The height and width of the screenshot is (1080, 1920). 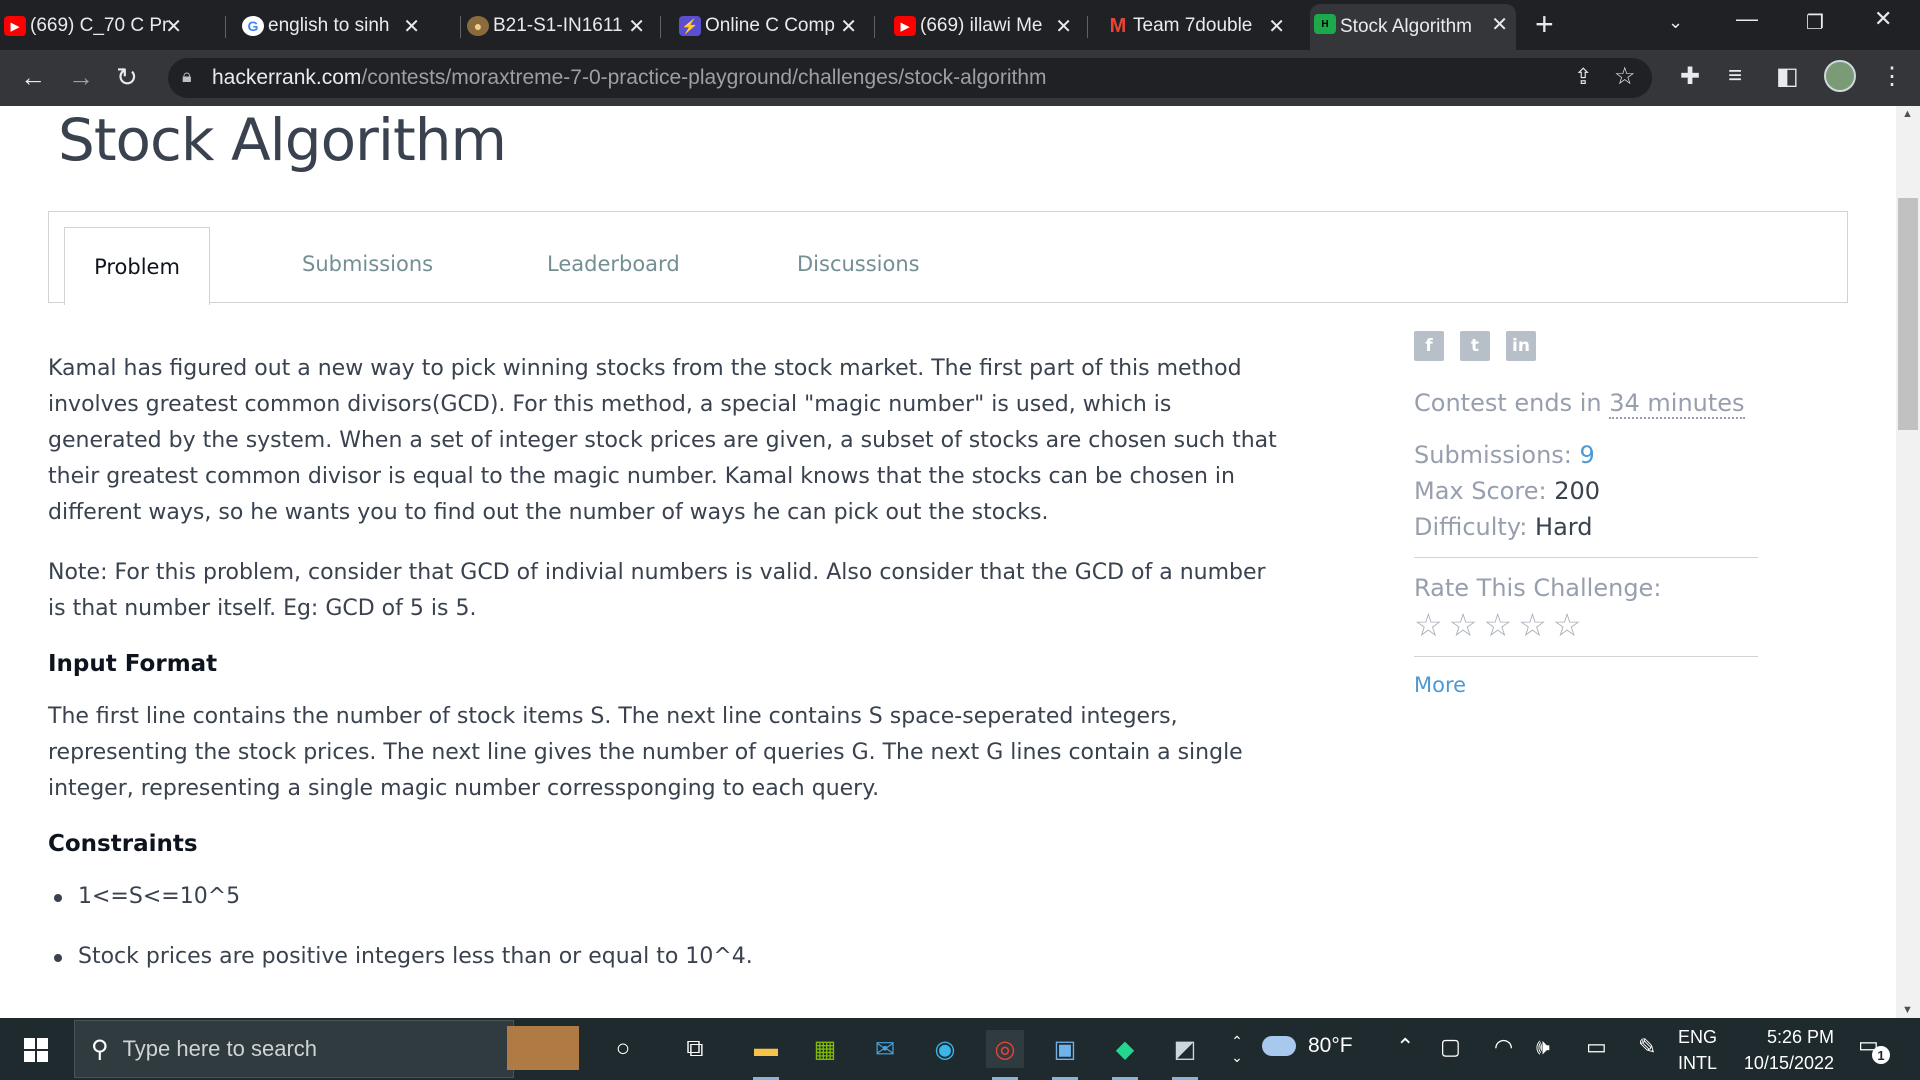 I want to click on wifi-icon: ◠, so click(x=1503, y=1047).